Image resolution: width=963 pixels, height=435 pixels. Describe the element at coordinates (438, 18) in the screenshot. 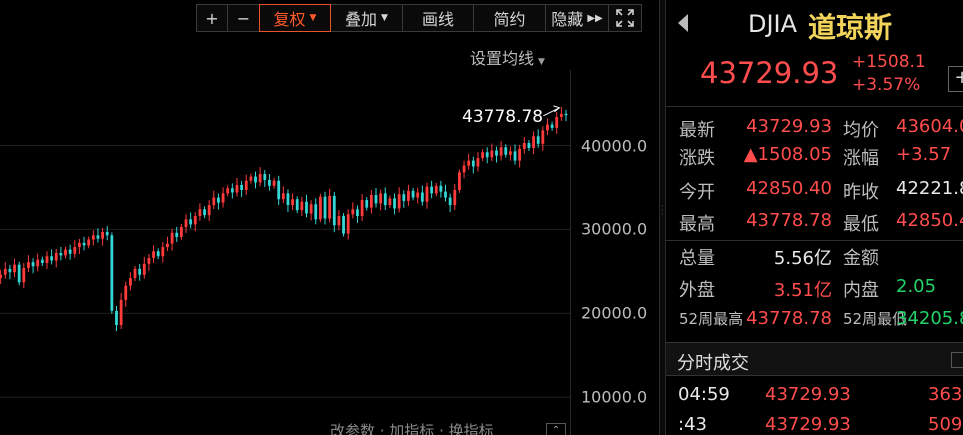

I see `draw-line-button: 画线` at that location.